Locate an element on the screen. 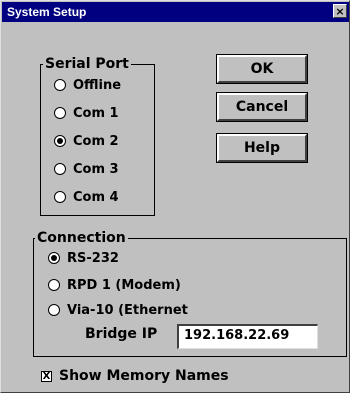  help-button: Help is located at coordinates (262, 148).